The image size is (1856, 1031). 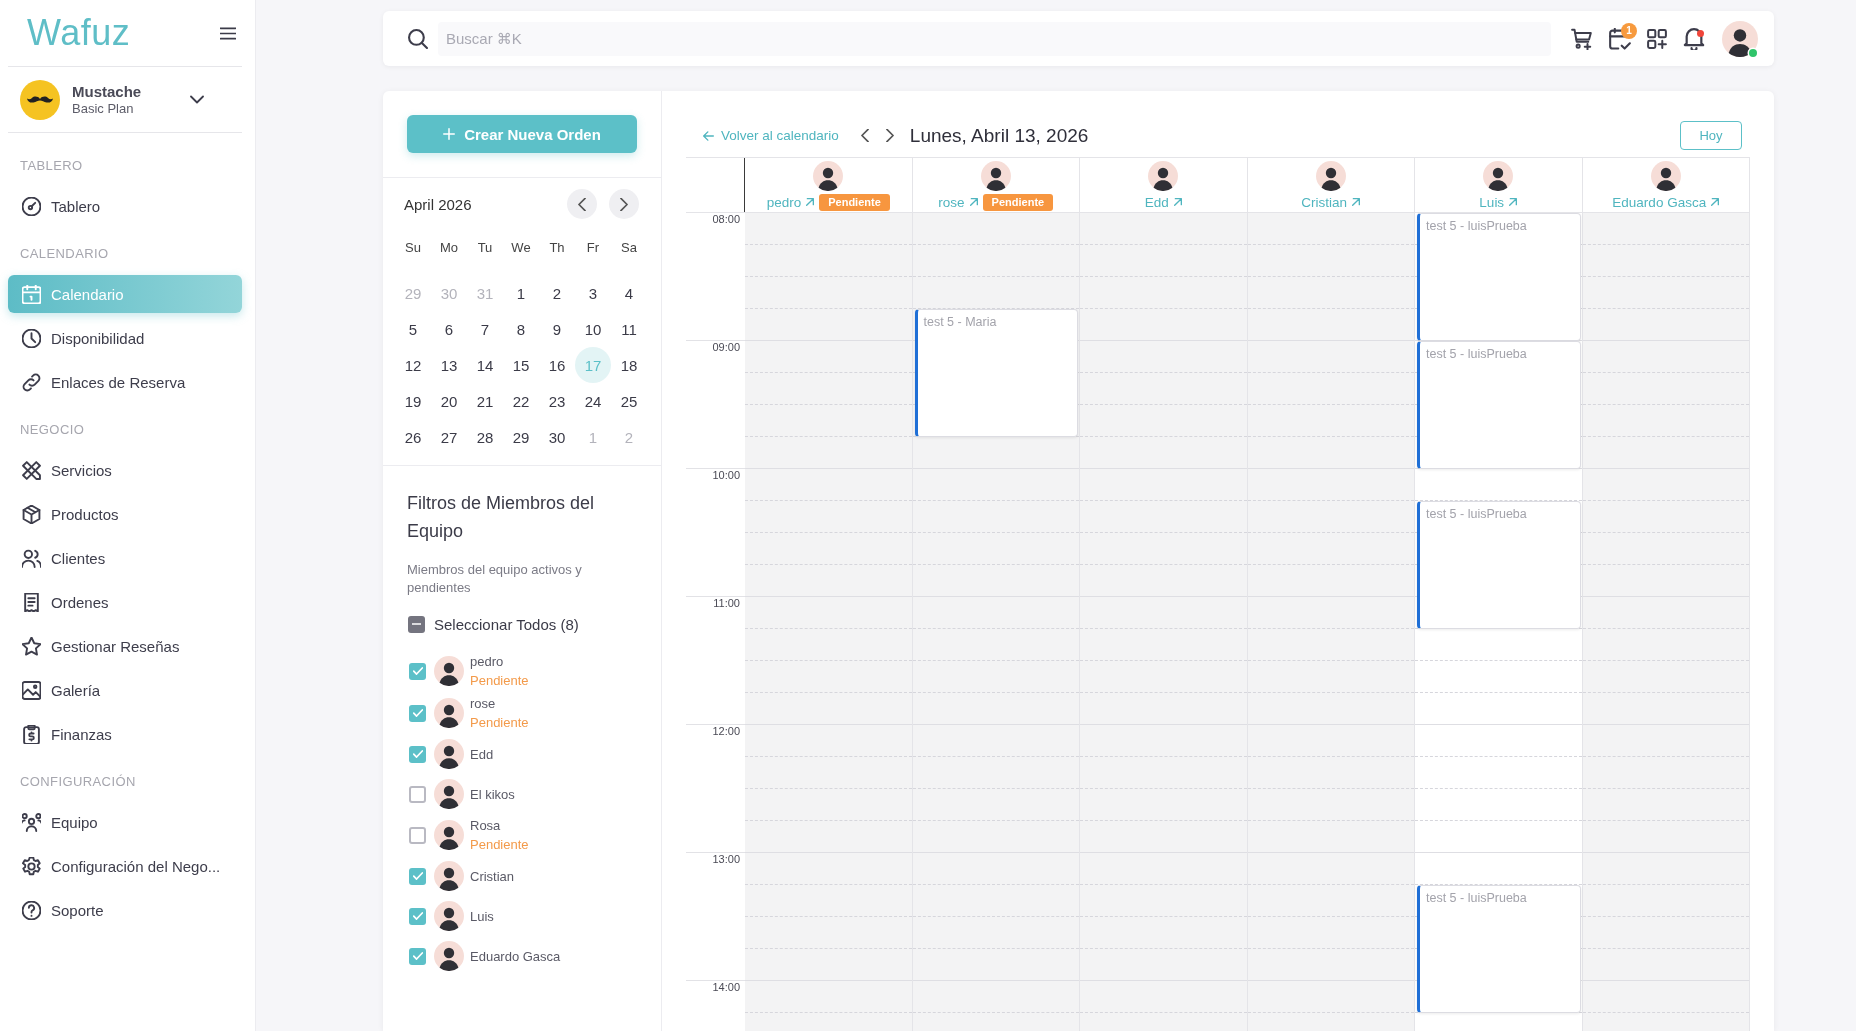 I want to click on calendar-day: 22, so click(x=521, y=401).